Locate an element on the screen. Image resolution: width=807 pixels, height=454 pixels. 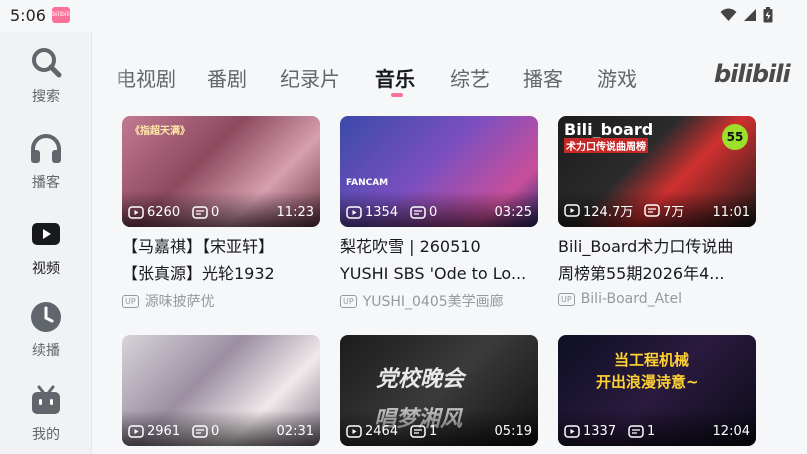
video-duration: 02:31 is located at coordinates (295, 431).